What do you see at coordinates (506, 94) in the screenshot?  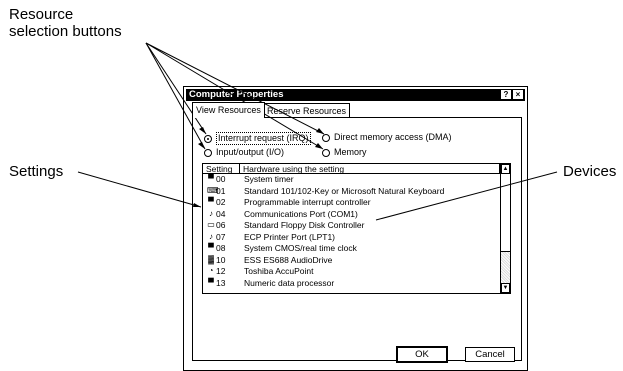 I see `help-button: ?` at bounding box center [506, 94].